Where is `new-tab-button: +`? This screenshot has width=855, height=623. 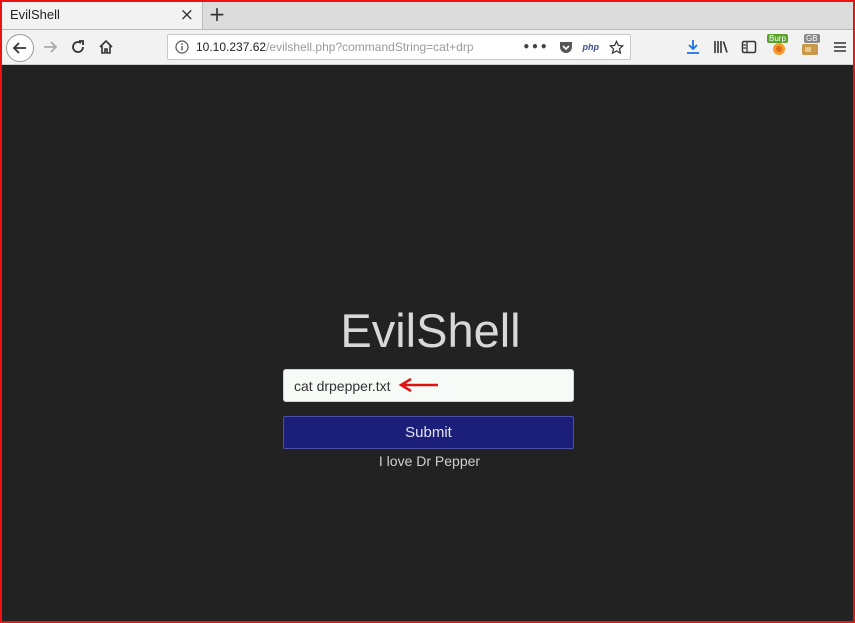
new-tab-button: + is located at coordinates (217, 15).